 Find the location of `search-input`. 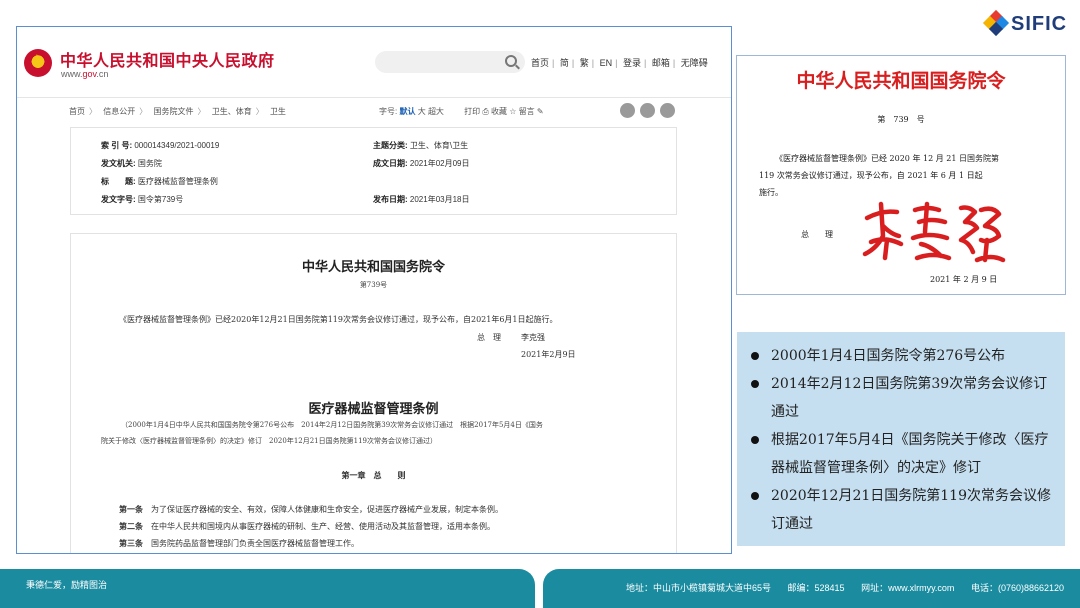

search-input is located at coordinates (450, 62).